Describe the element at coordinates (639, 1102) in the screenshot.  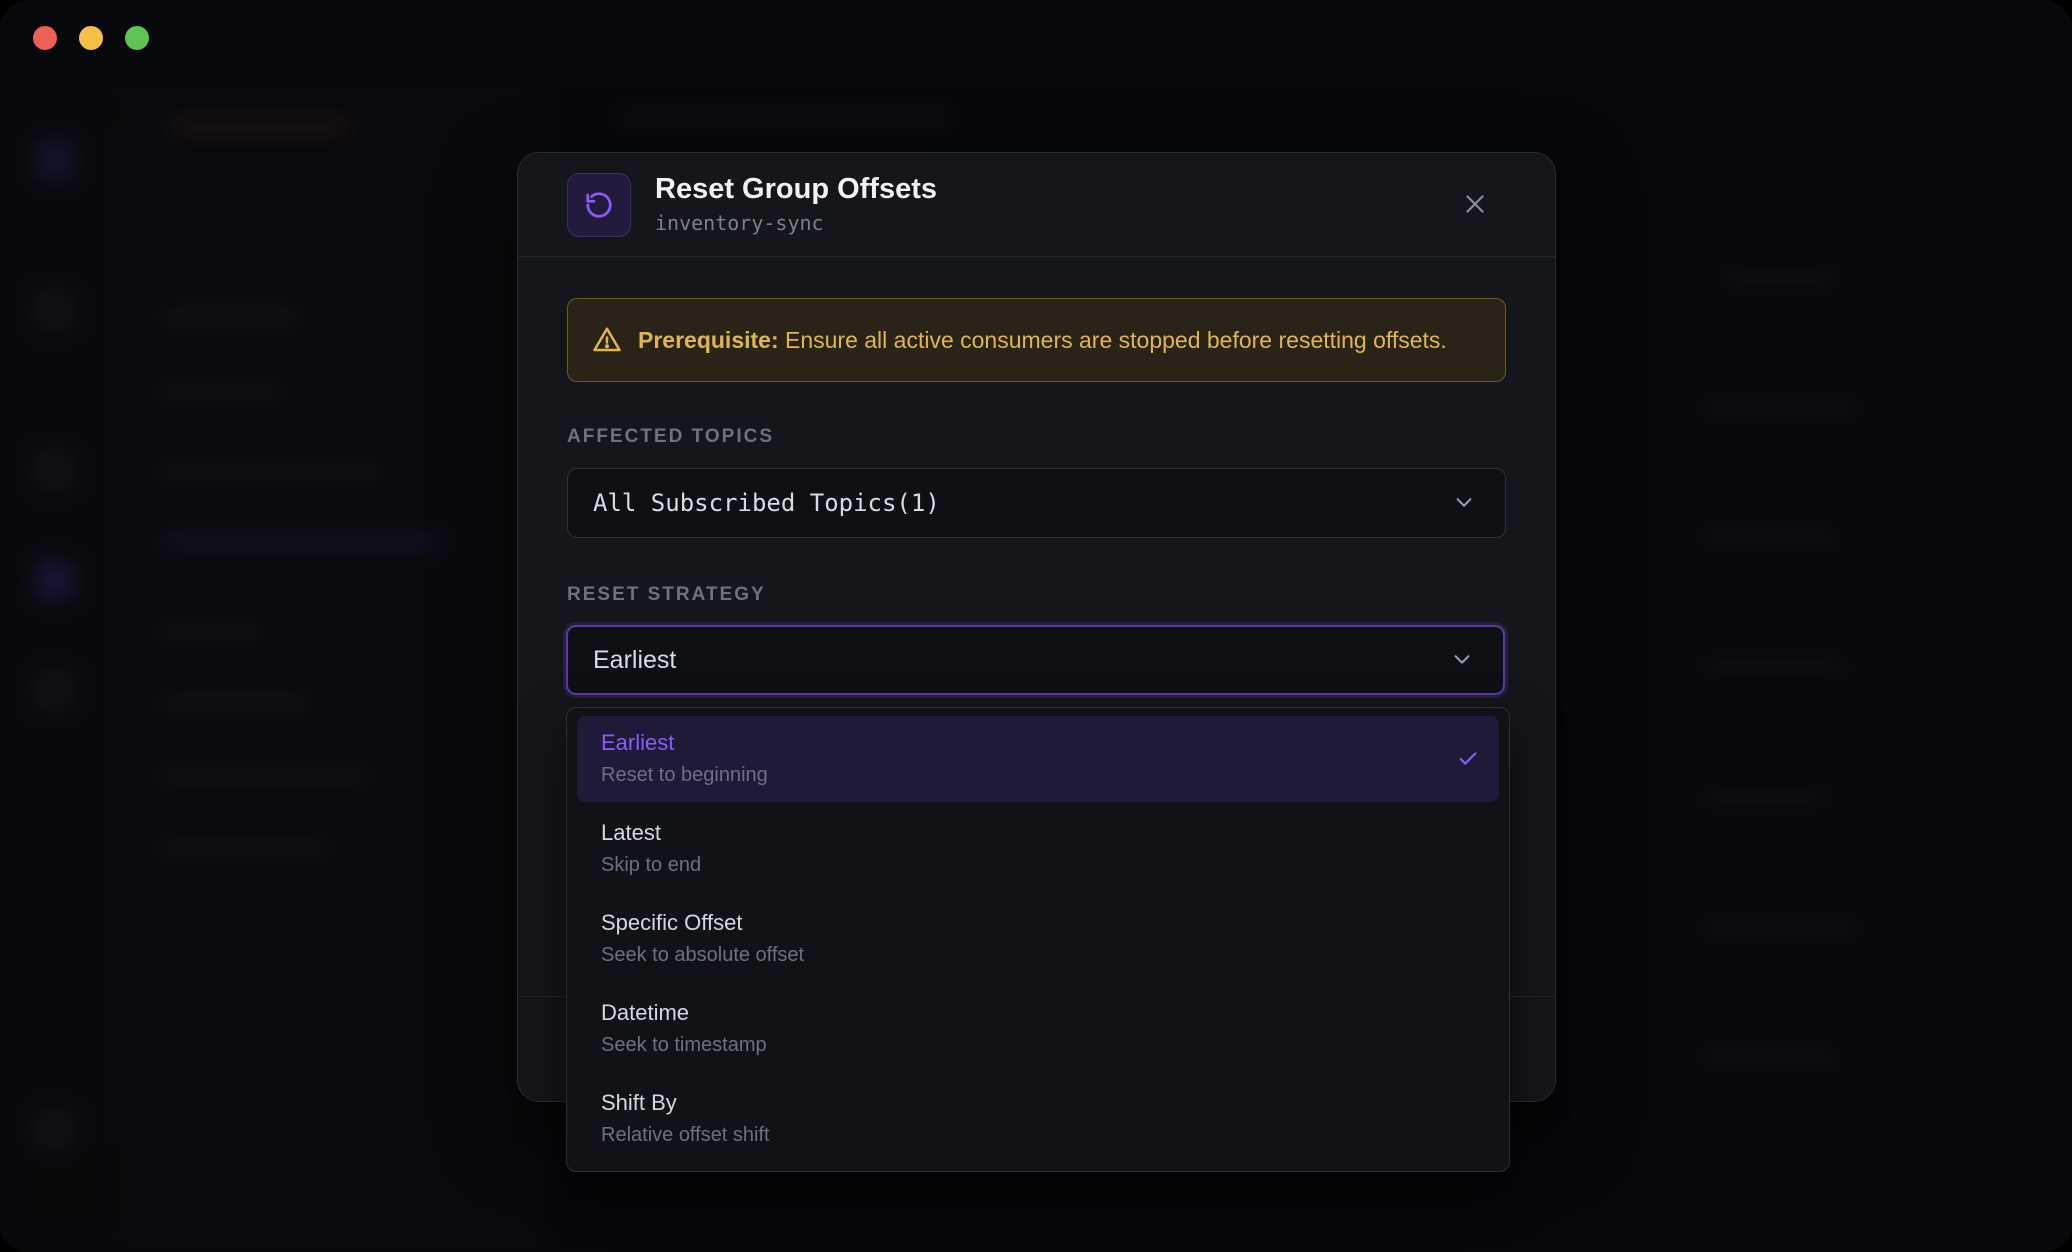
I see `option-name: Shift By` at that location.